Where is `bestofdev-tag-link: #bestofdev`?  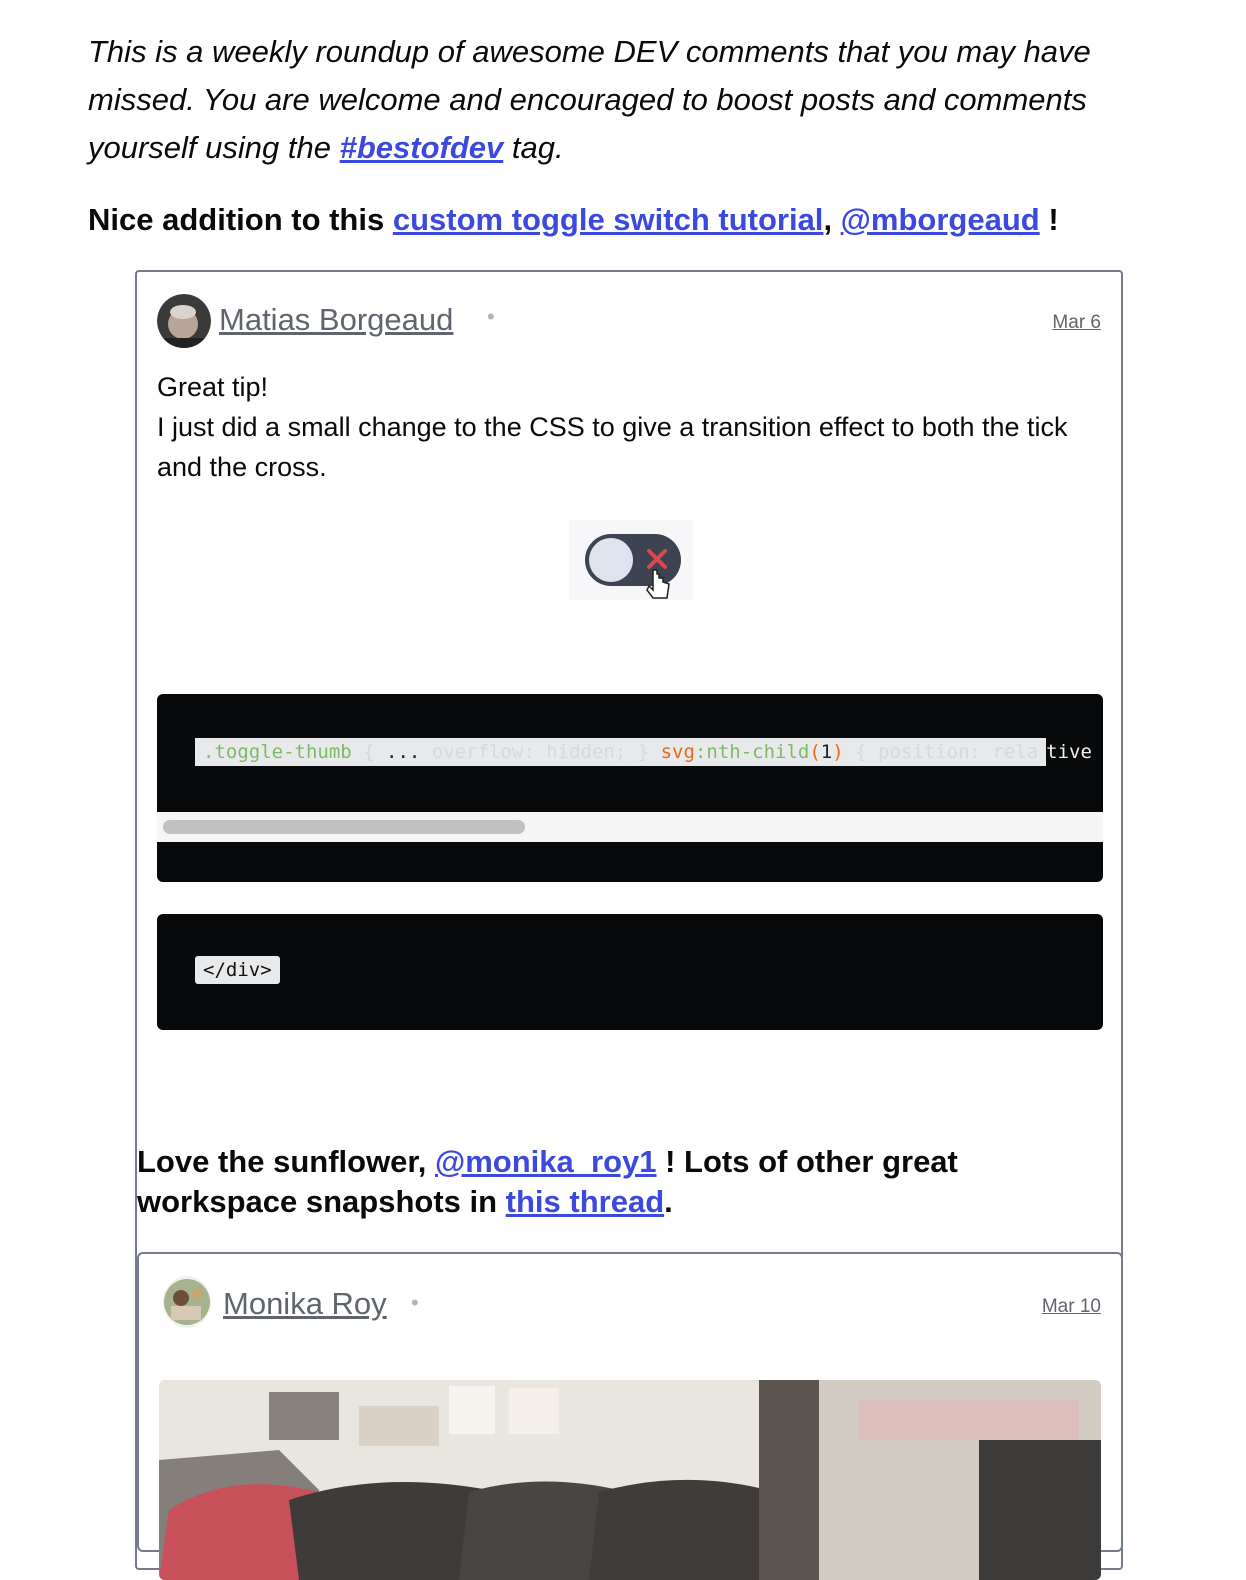 bestofdev-tag-link: #bestofdev is located at coordinates (422, 147).